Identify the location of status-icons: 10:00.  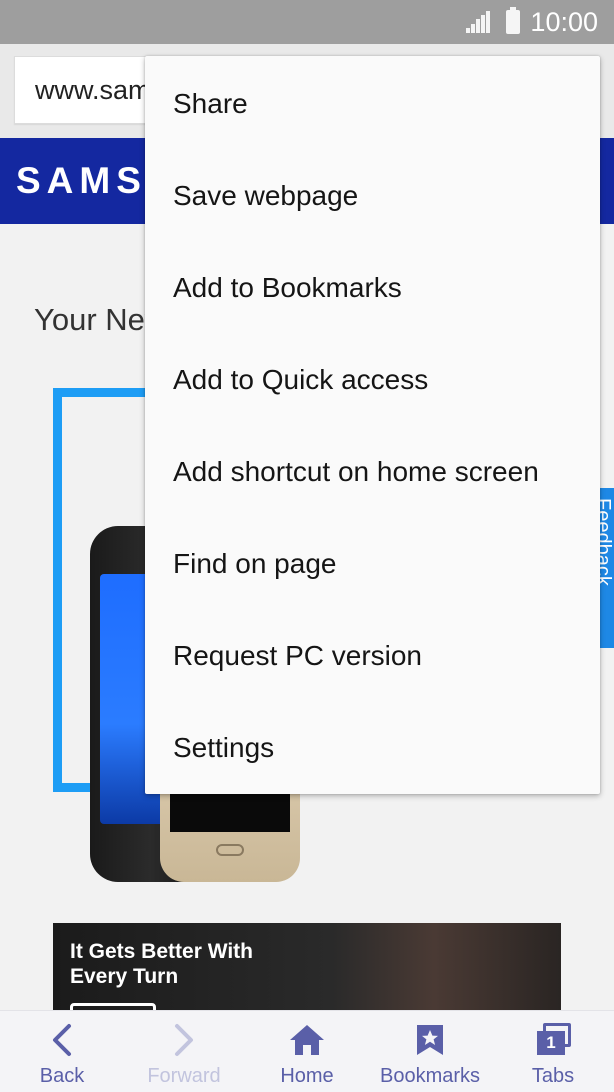
(532, 22).